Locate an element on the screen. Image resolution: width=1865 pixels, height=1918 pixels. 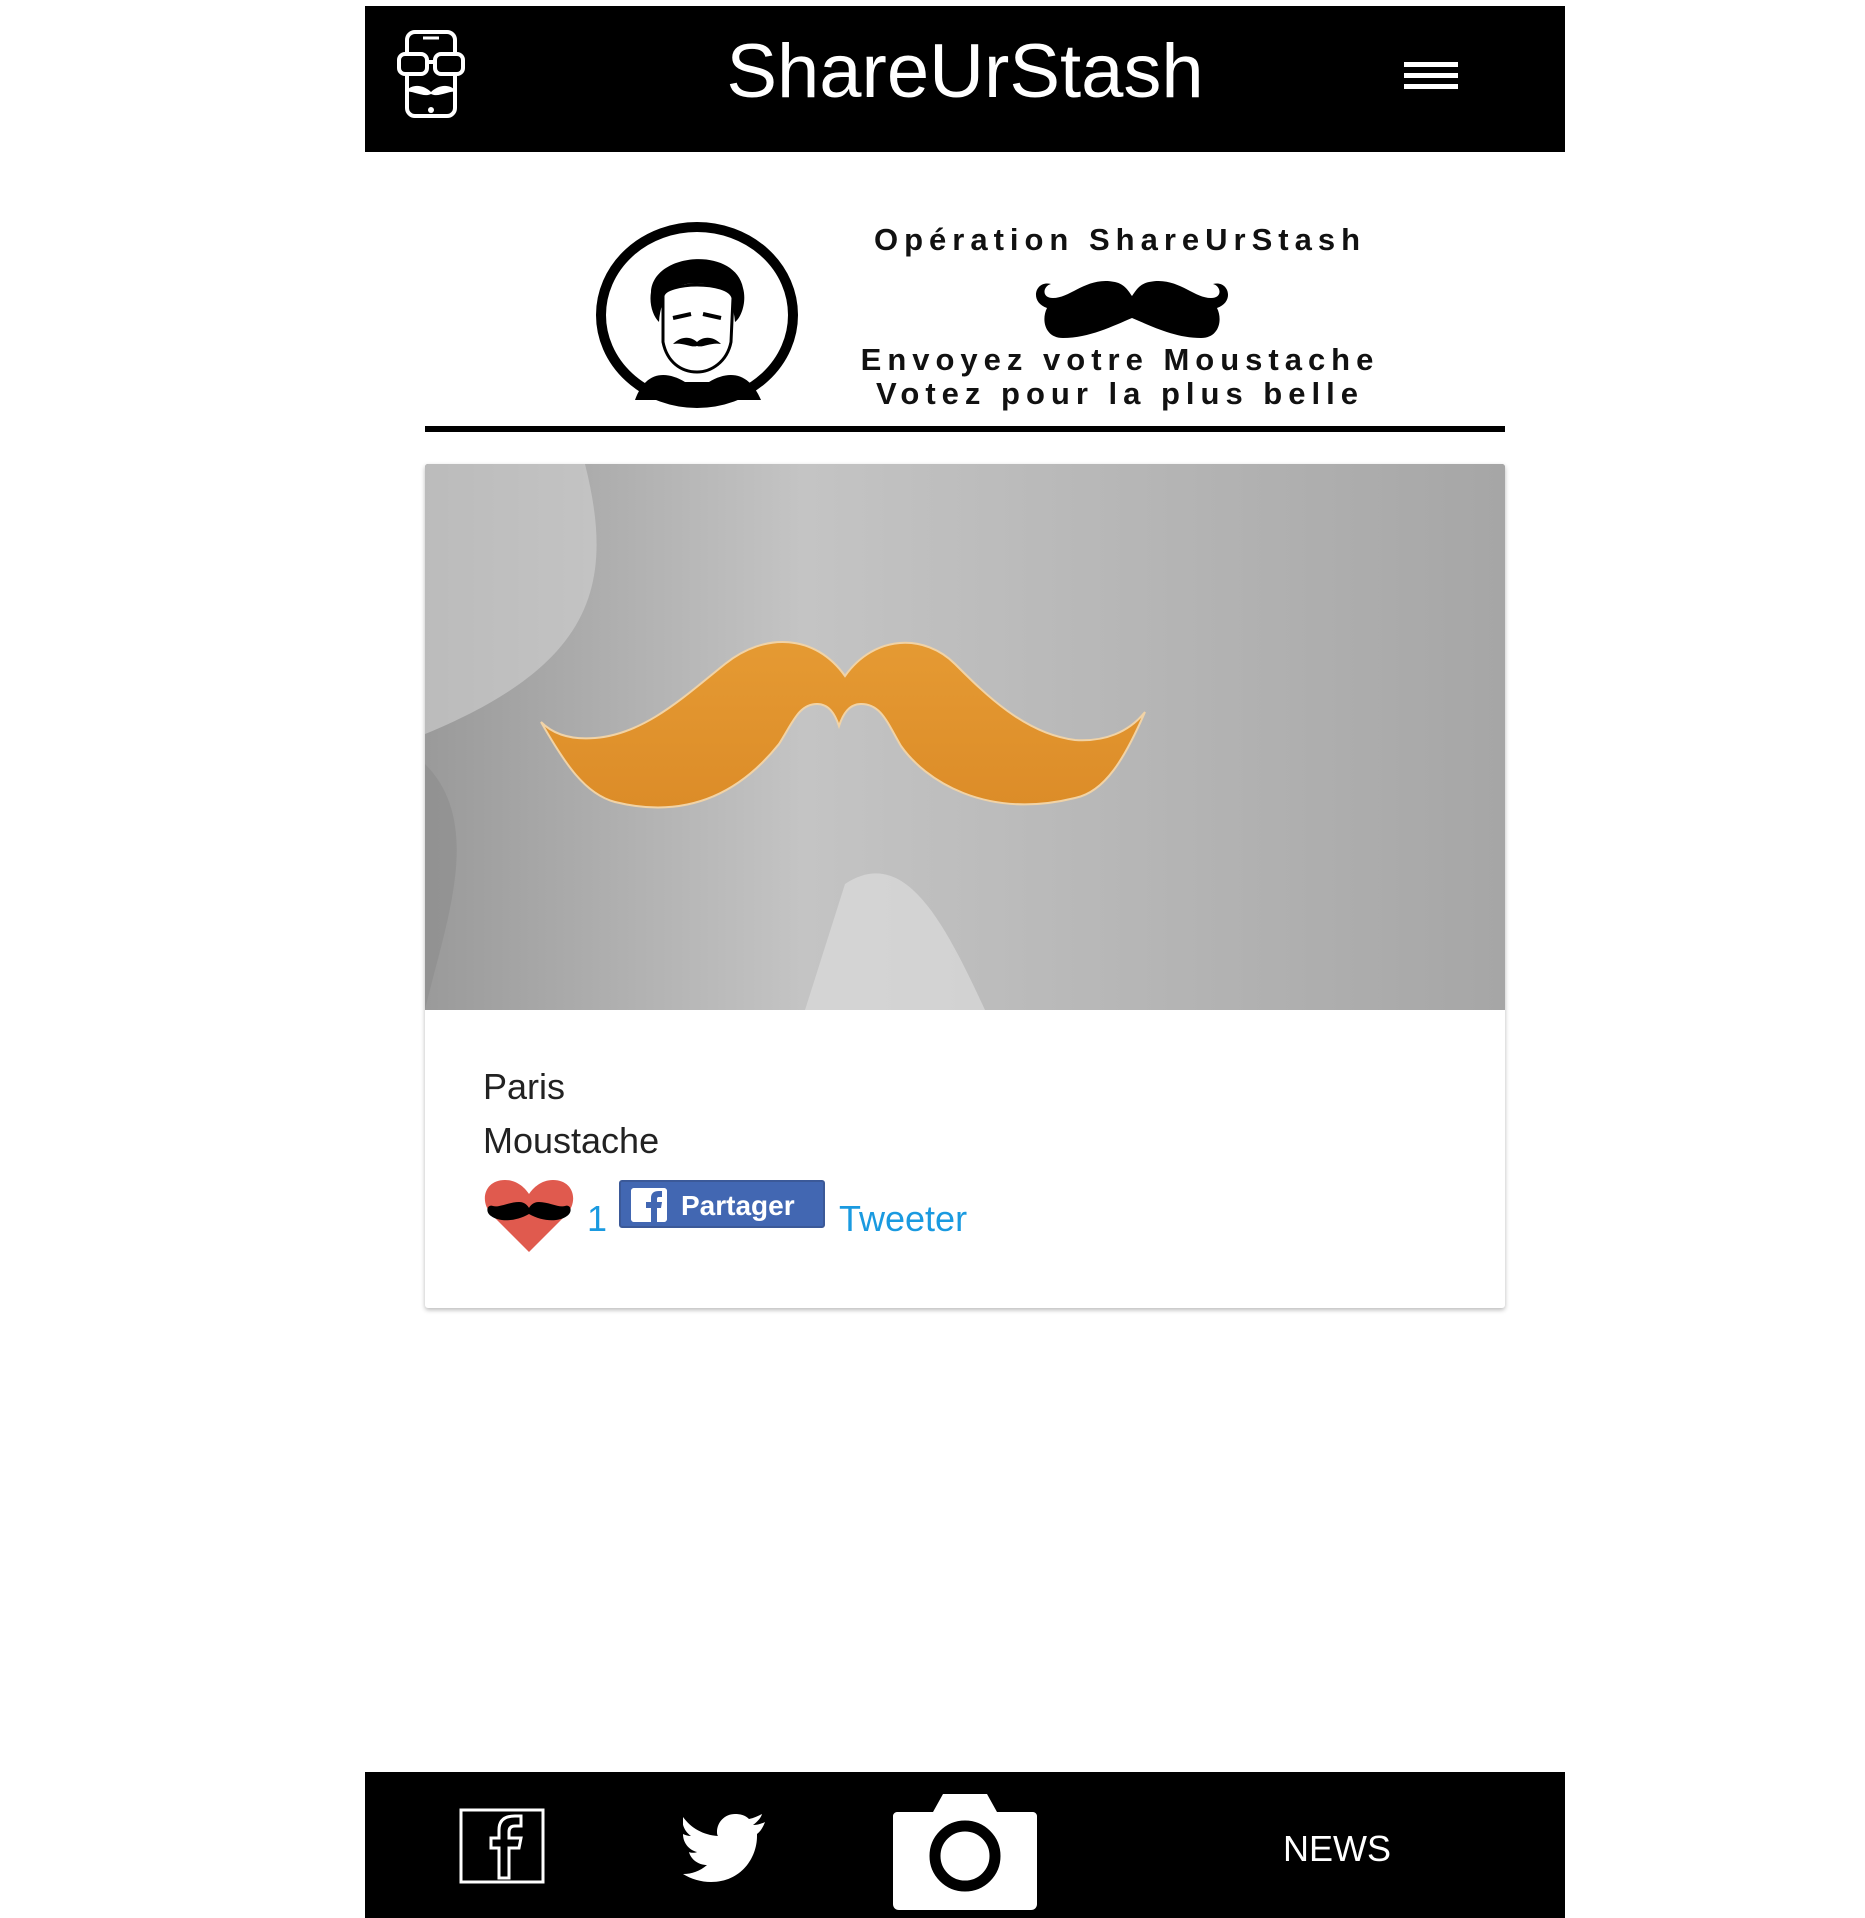
portrait-logo is located at coordinates (697, 315).